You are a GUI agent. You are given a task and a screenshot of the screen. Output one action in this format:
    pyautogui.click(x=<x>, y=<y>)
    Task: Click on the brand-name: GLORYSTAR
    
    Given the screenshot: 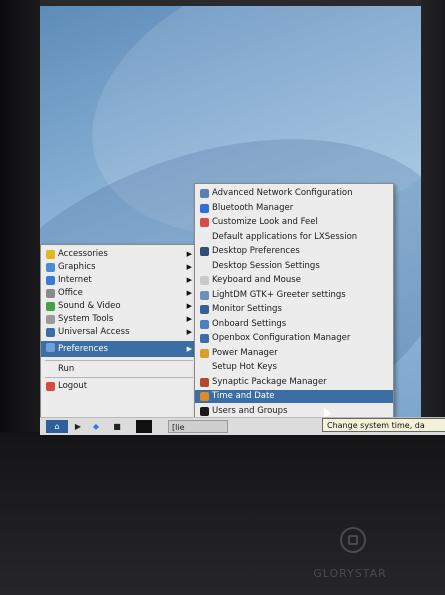 What is the action you would take?
    pyautogui.click(x=350, y=573)
    